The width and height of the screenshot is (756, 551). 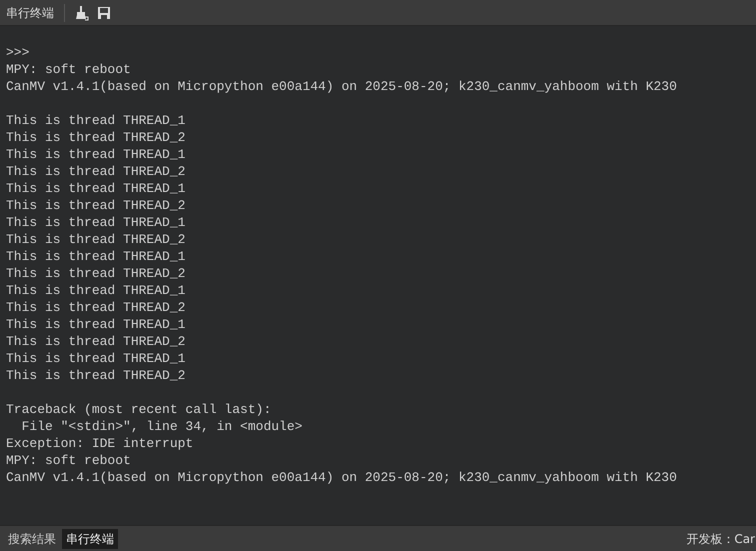 I want to click on board-status: 开发板：Car, so click(x=720, y=539).